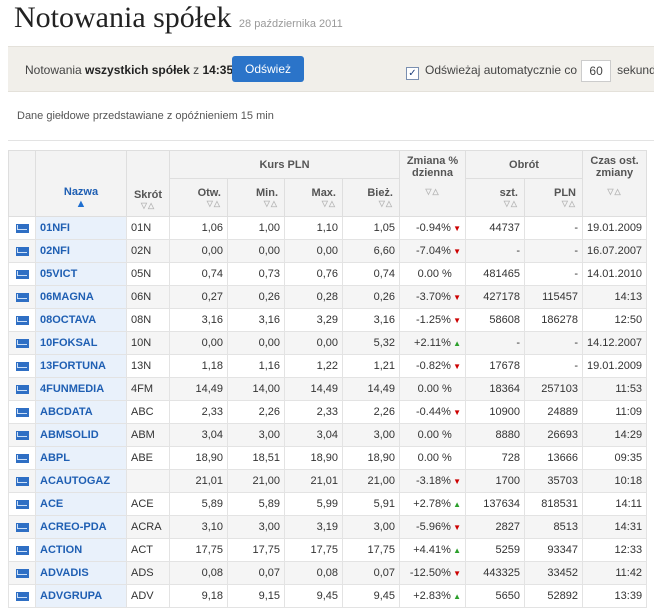  Describe the element at coordinates (430, 573) in the screenshot. I see `change-value: -12.50%` at that location.